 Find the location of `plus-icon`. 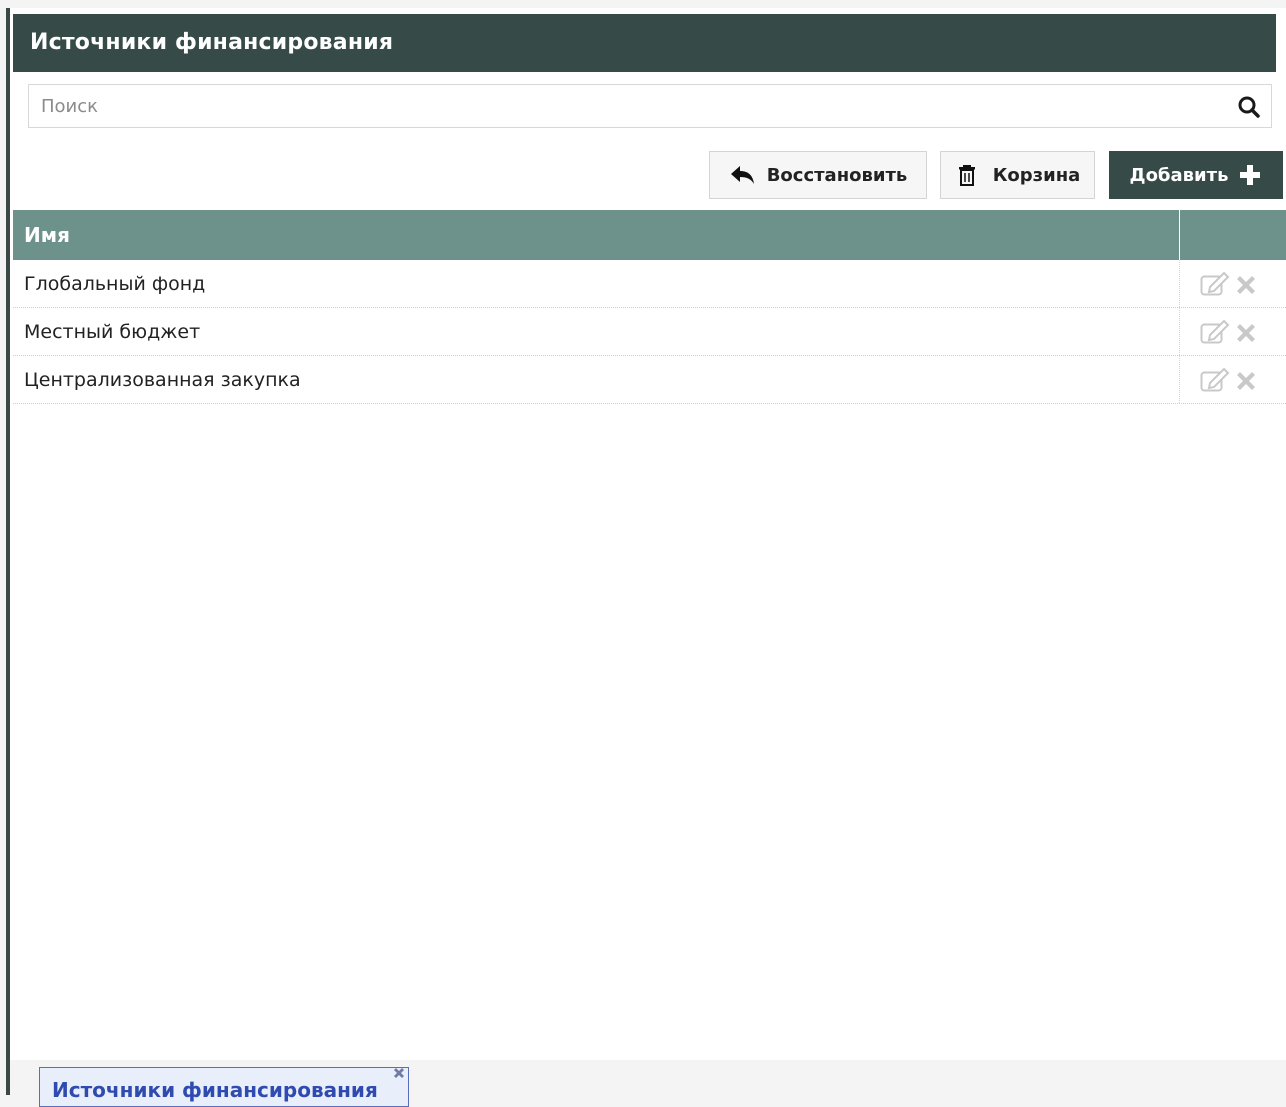

plus-icon is located at coordinates (1250, 175).